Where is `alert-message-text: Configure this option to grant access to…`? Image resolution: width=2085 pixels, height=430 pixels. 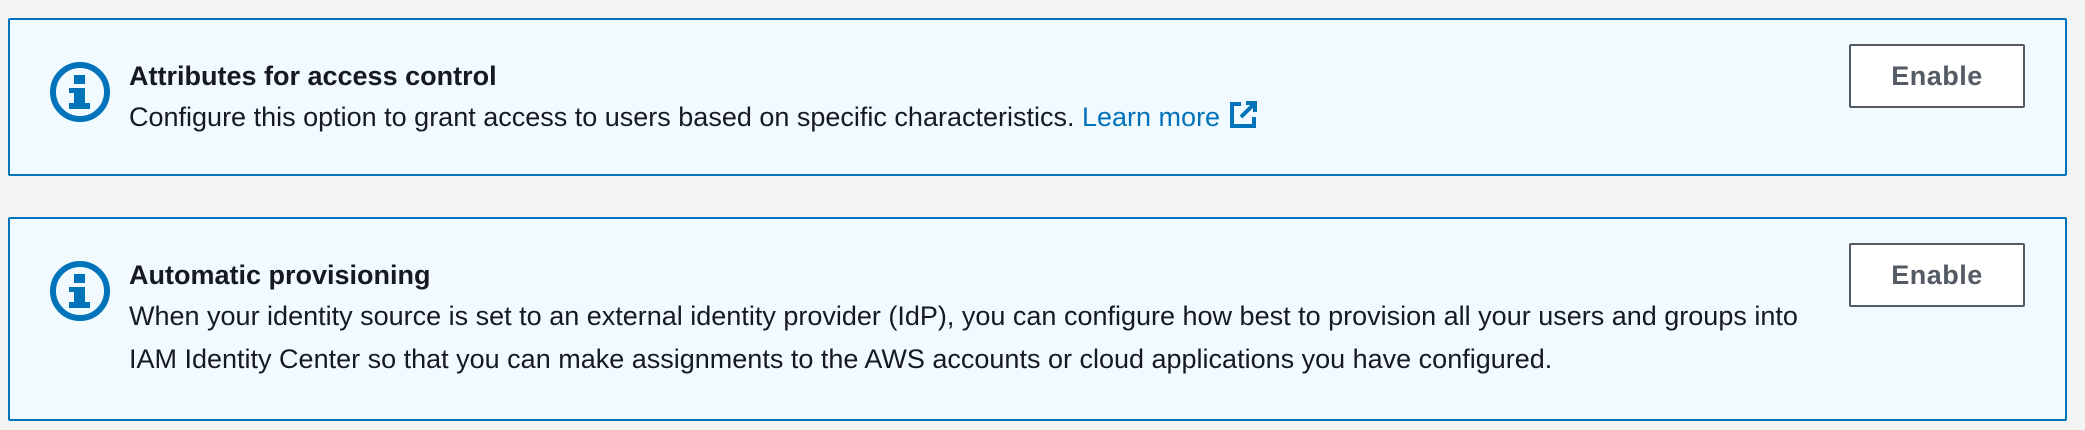
alert-message-text: Configure this option to grant access to… is located at coordinates (602, 117).